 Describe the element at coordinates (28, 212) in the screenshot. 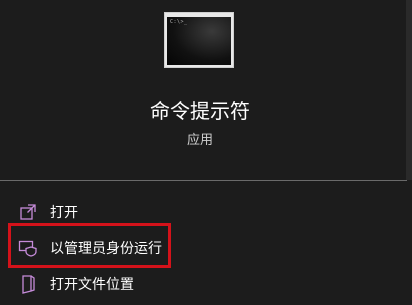

I see `open-external-icon` at that location.